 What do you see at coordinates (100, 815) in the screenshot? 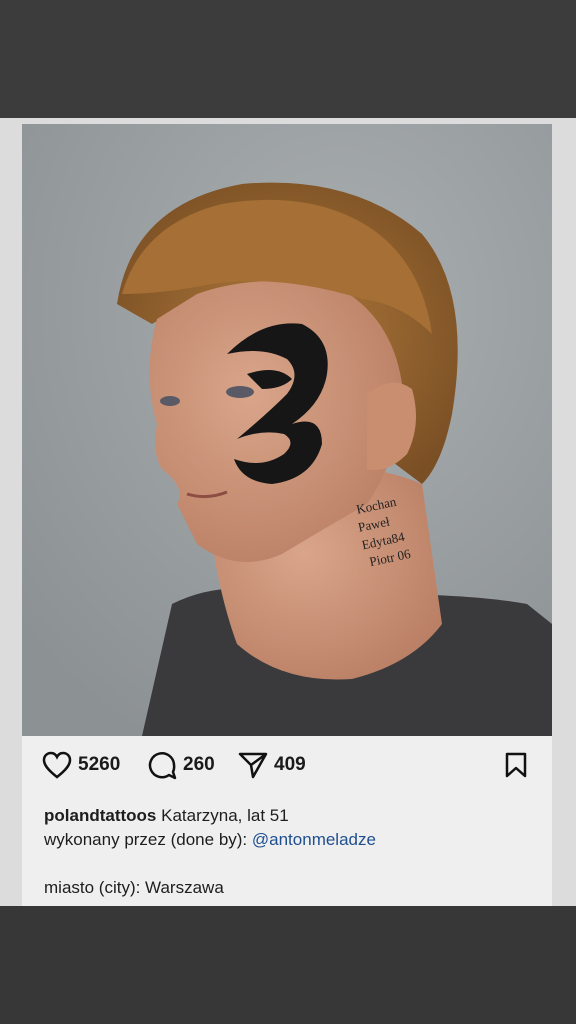
I see `username-link: polandtattoos` at bounding box center [100, 815].